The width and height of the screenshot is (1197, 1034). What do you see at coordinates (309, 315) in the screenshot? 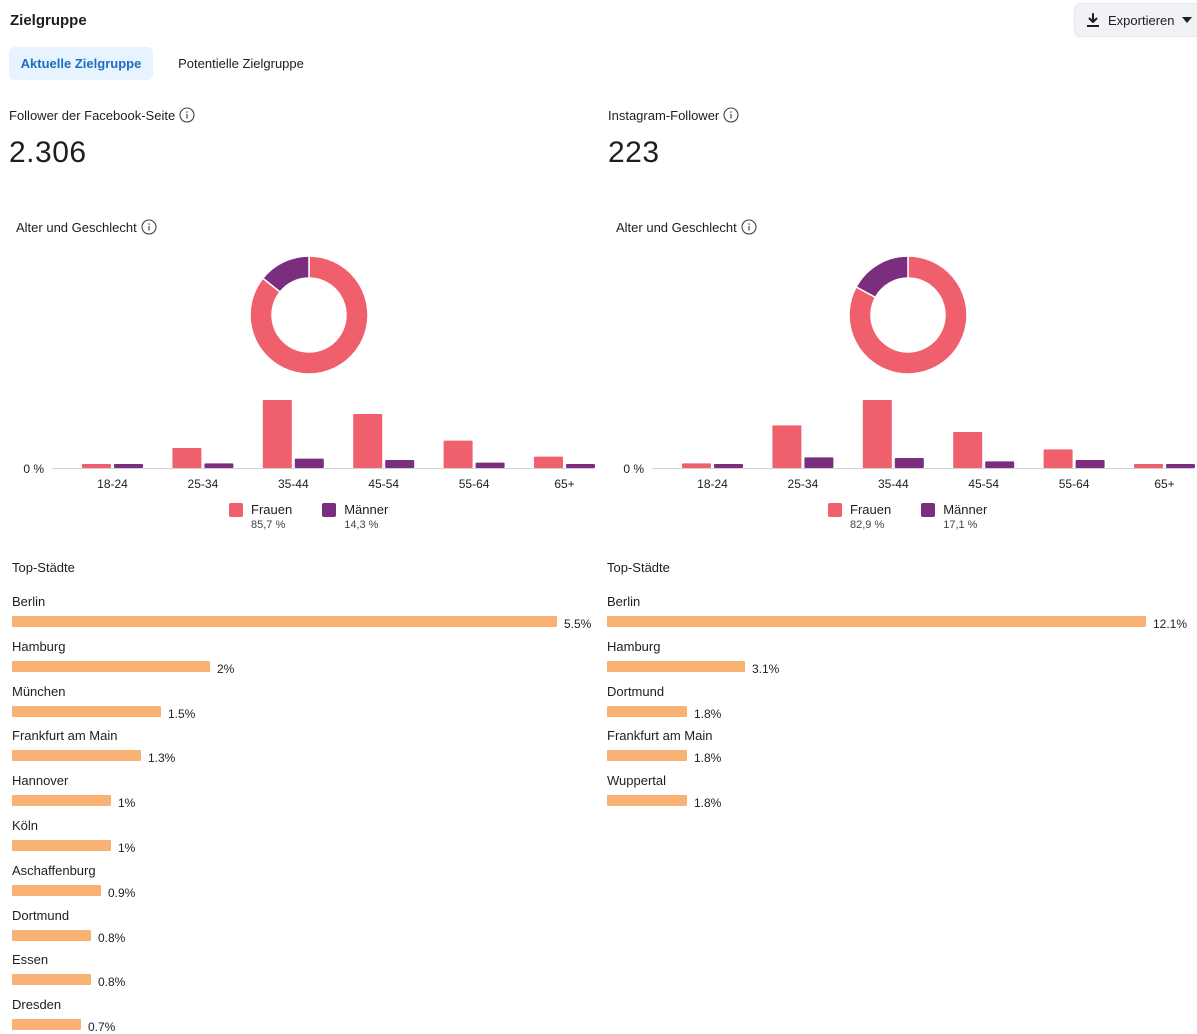
I see `gender-donut-chart` at bounding box center [309, 315].